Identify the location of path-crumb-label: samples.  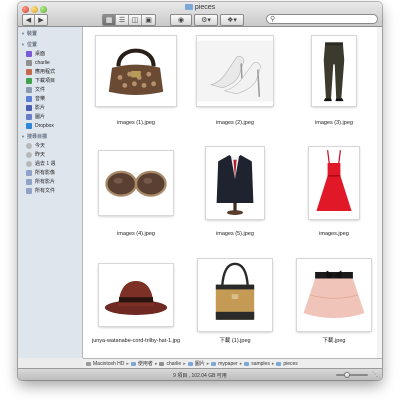
(260, 363).